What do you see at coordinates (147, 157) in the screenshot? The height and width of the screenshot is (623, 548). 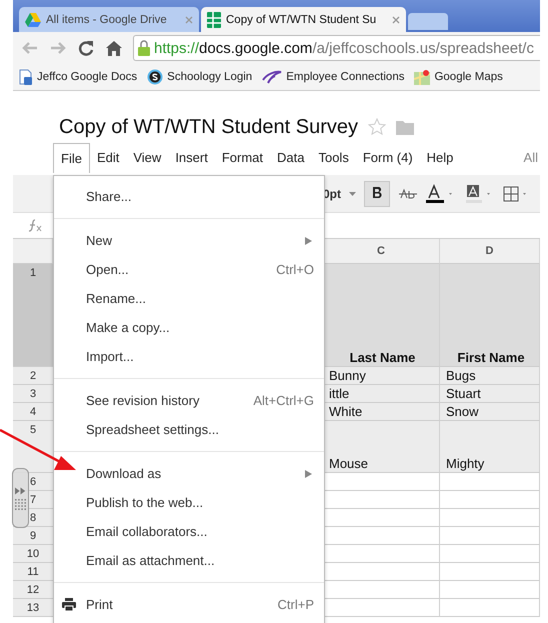 I see `menu-item: View` at bounding box center [147, 157].